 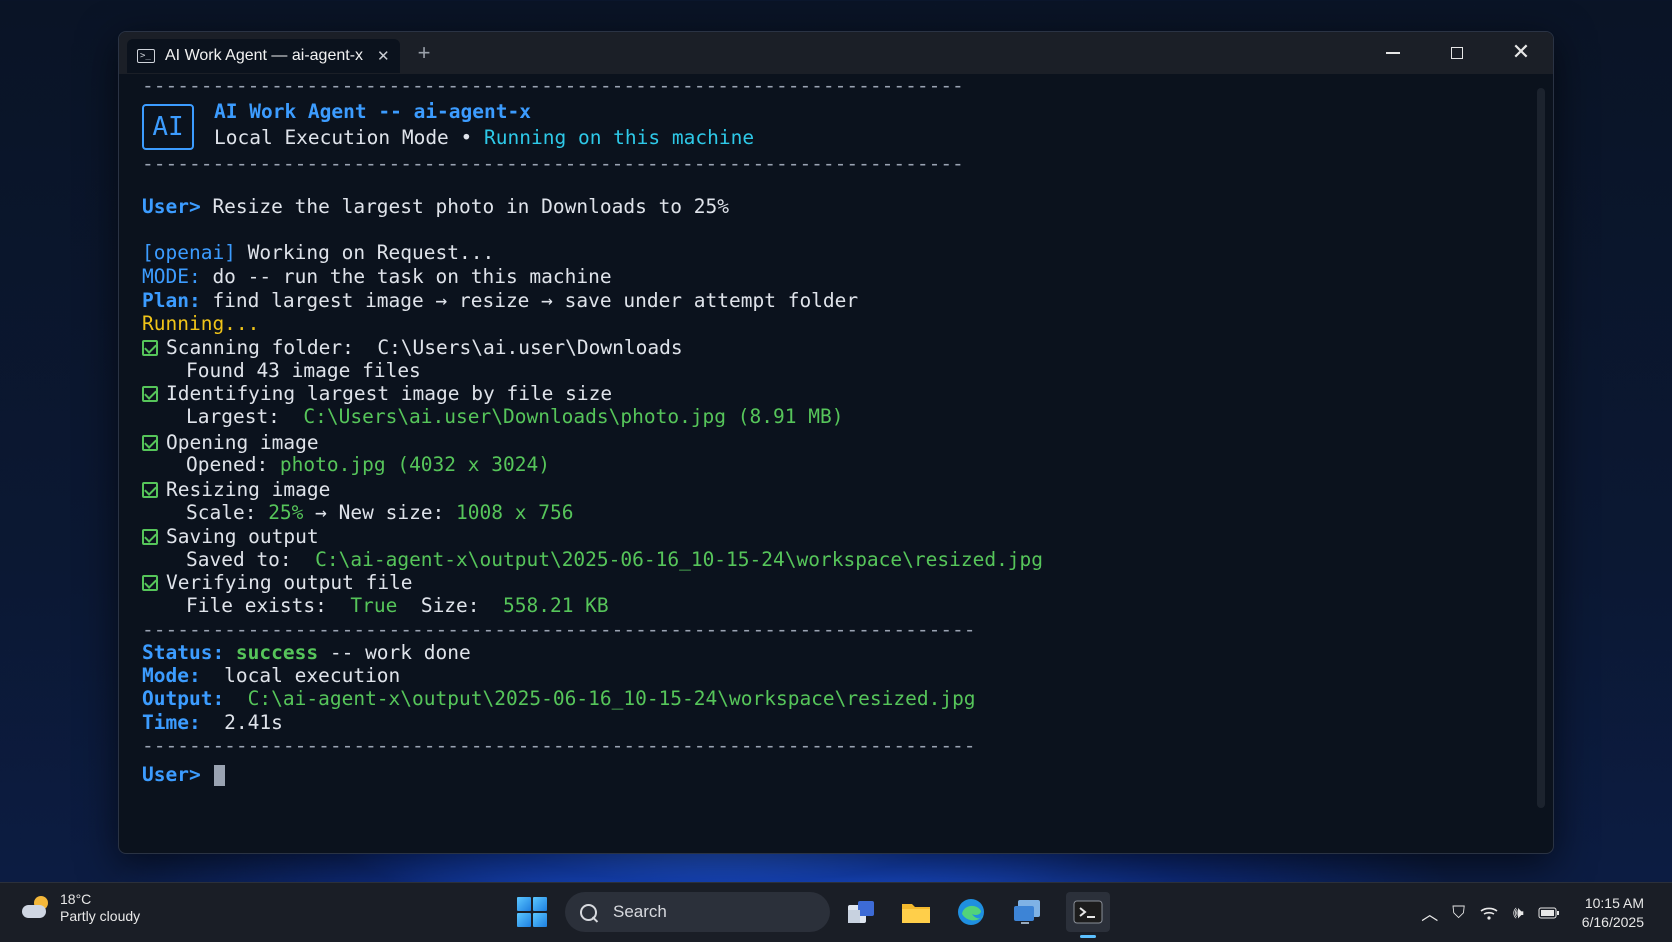 I want to click on clock: 10:15 AM 6/16/2025, so click(x=1613, y=913).